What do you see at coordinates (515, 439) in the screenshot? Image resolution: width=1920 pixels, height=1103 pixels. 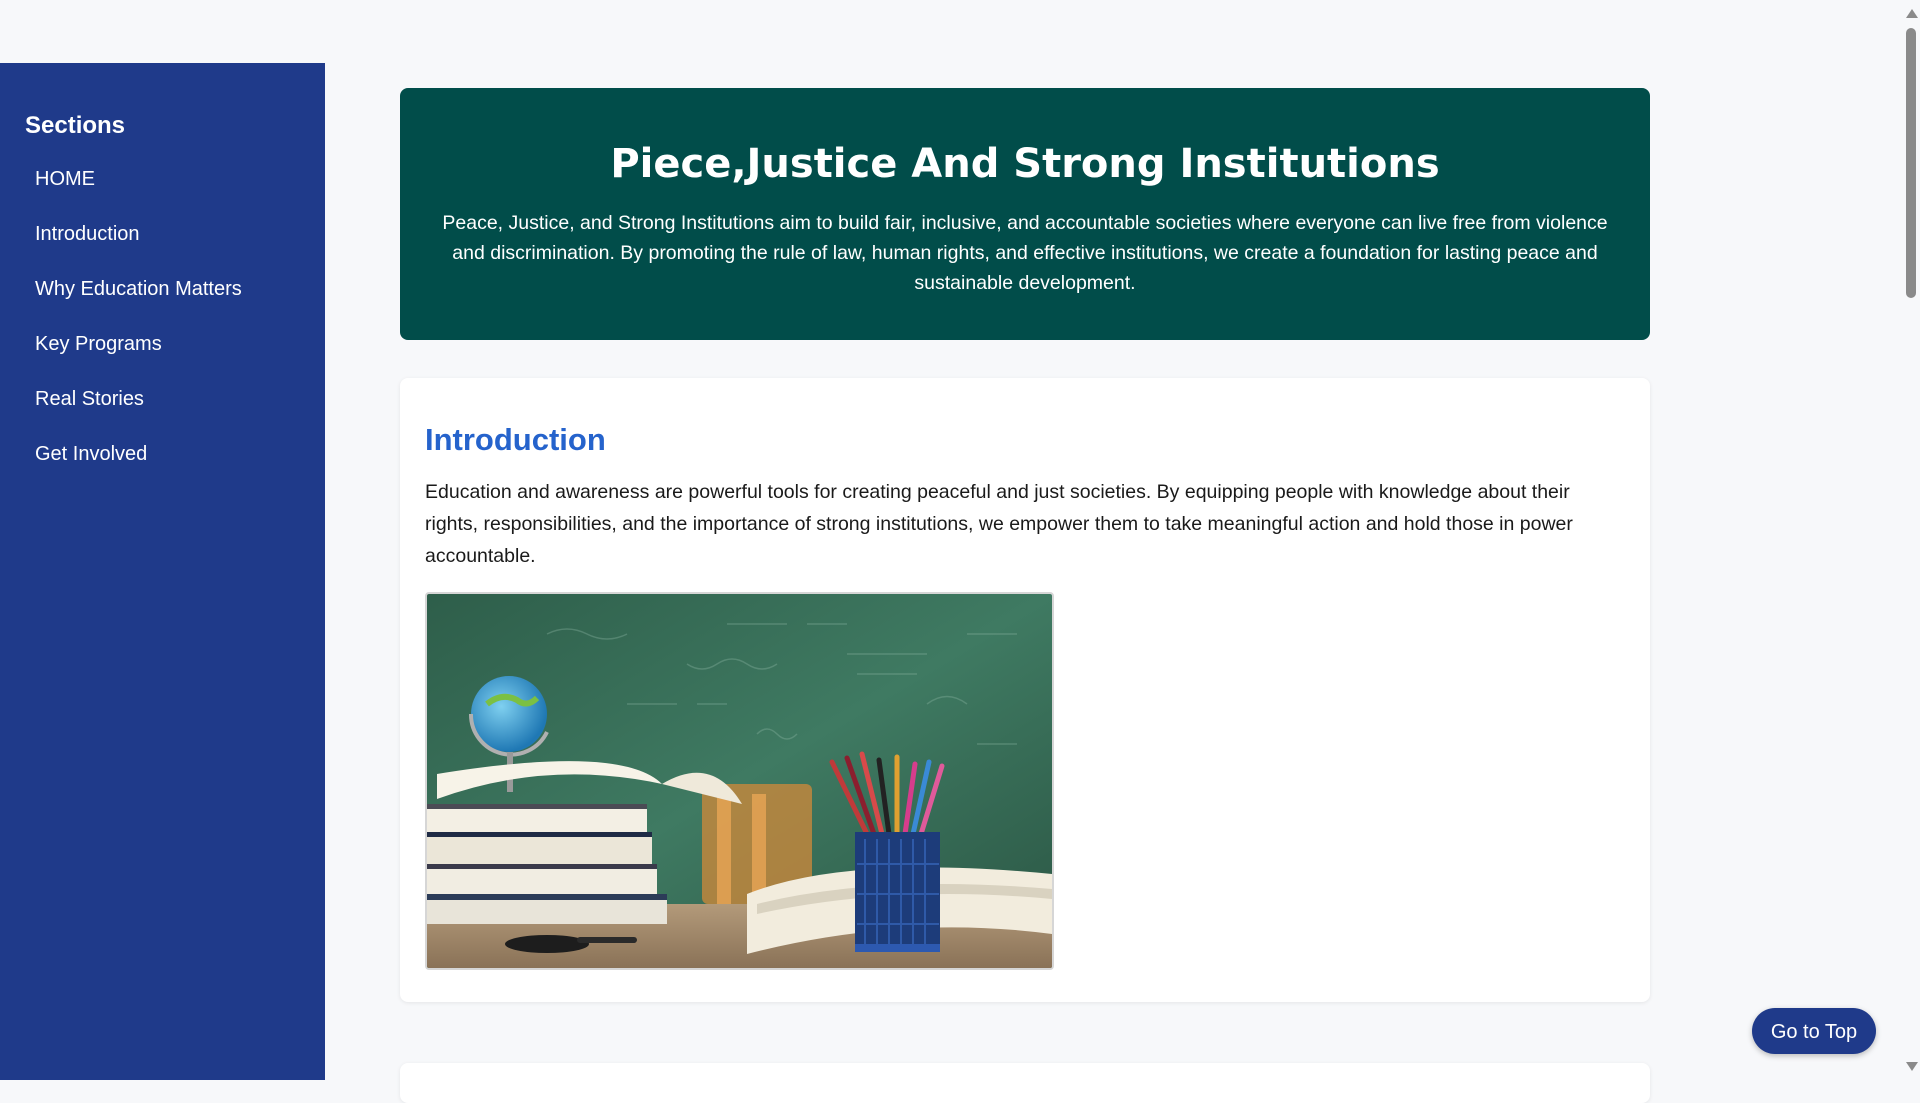 I see `introduction-heading: Introduction` at bounding box center [515, 439].